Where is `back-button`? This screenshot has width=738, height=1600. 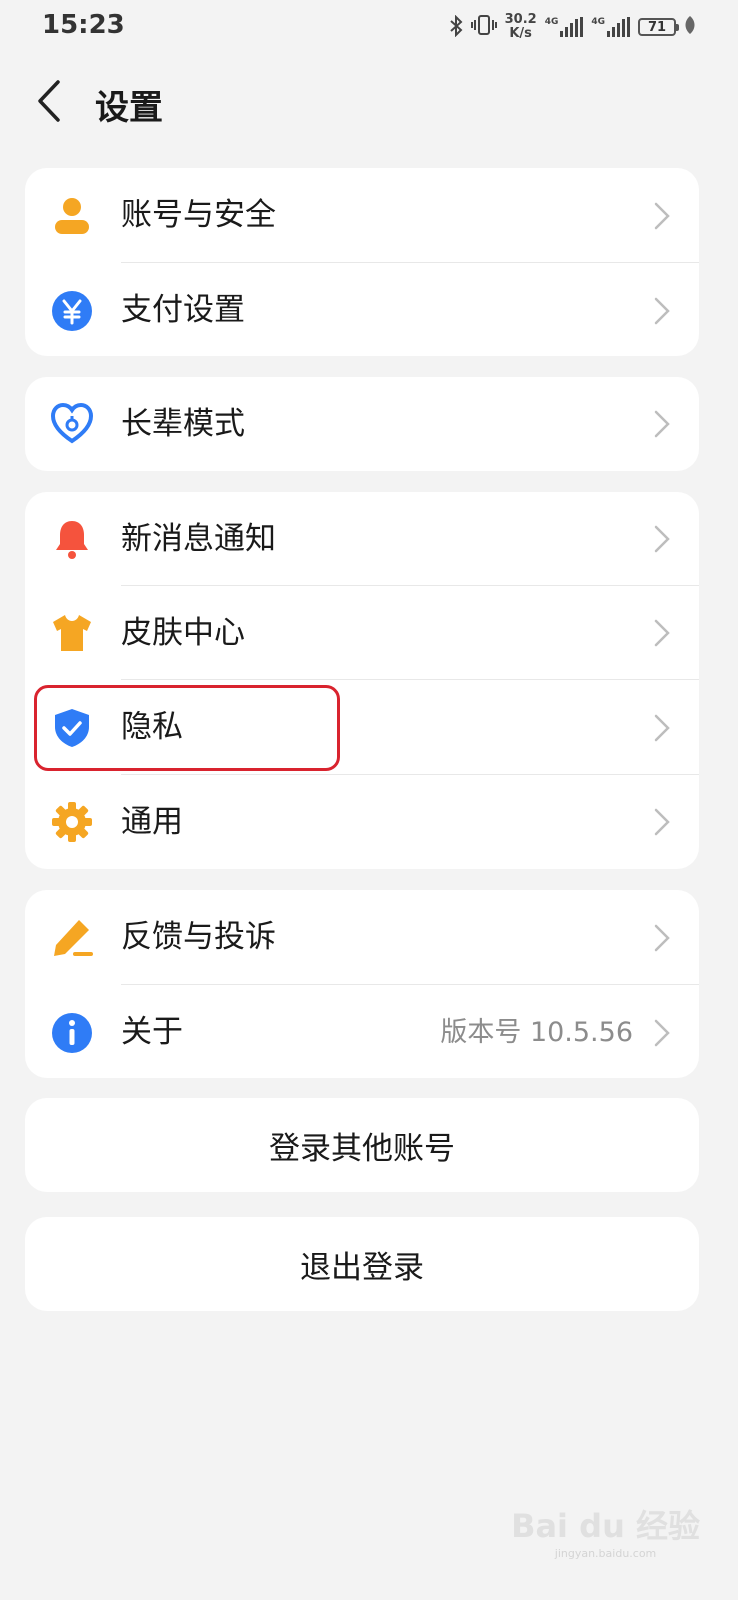 back-button is located at coordinates (51, 101).